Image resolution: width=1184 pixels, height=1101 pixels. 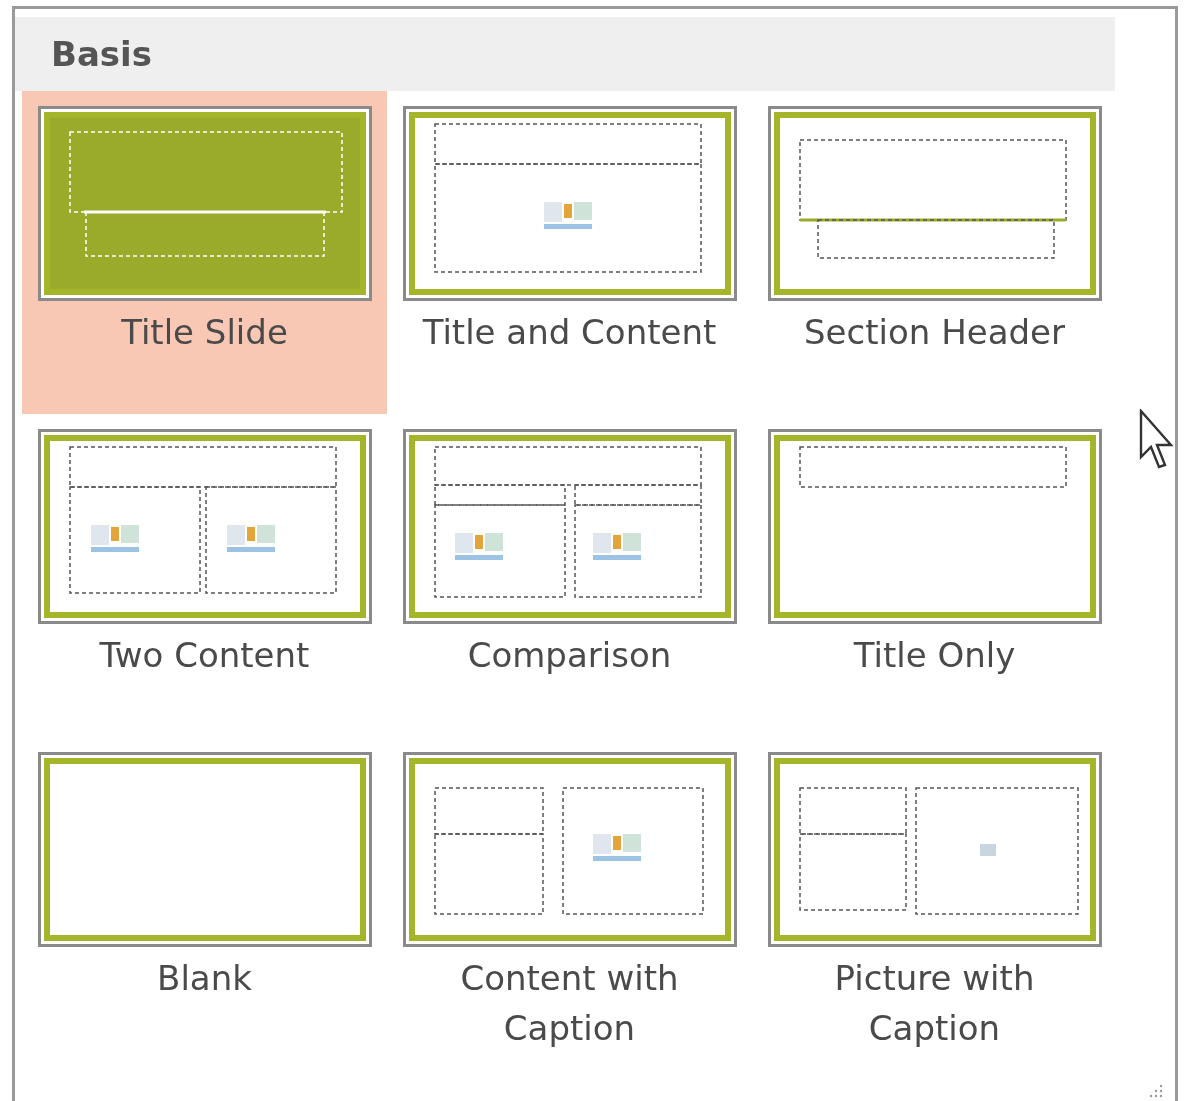 I want to click on layout-option: Blank, so click(x=204, y=900).